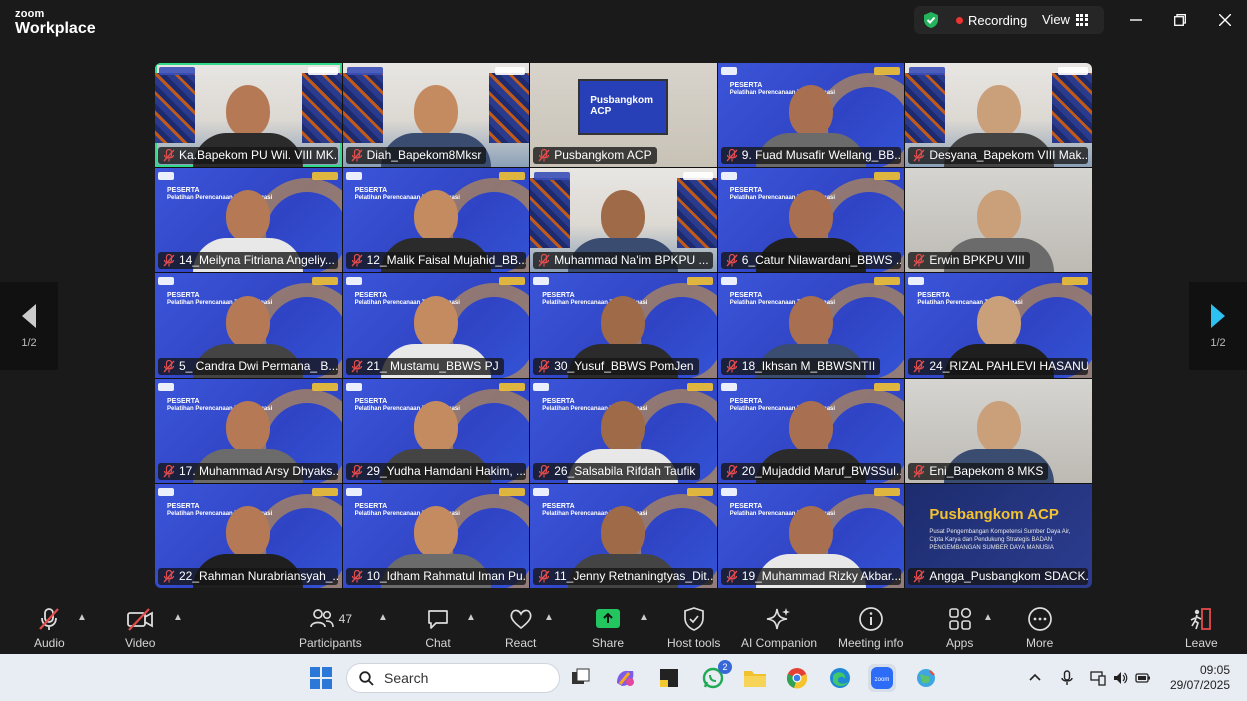 Image resolution: width=1247 pixels, height=701 pixels. What do you see at coordinates (82, 617) in the screenshot?
I see `audio-options-caret-icon: ▲` at bounding box center [82, 617].